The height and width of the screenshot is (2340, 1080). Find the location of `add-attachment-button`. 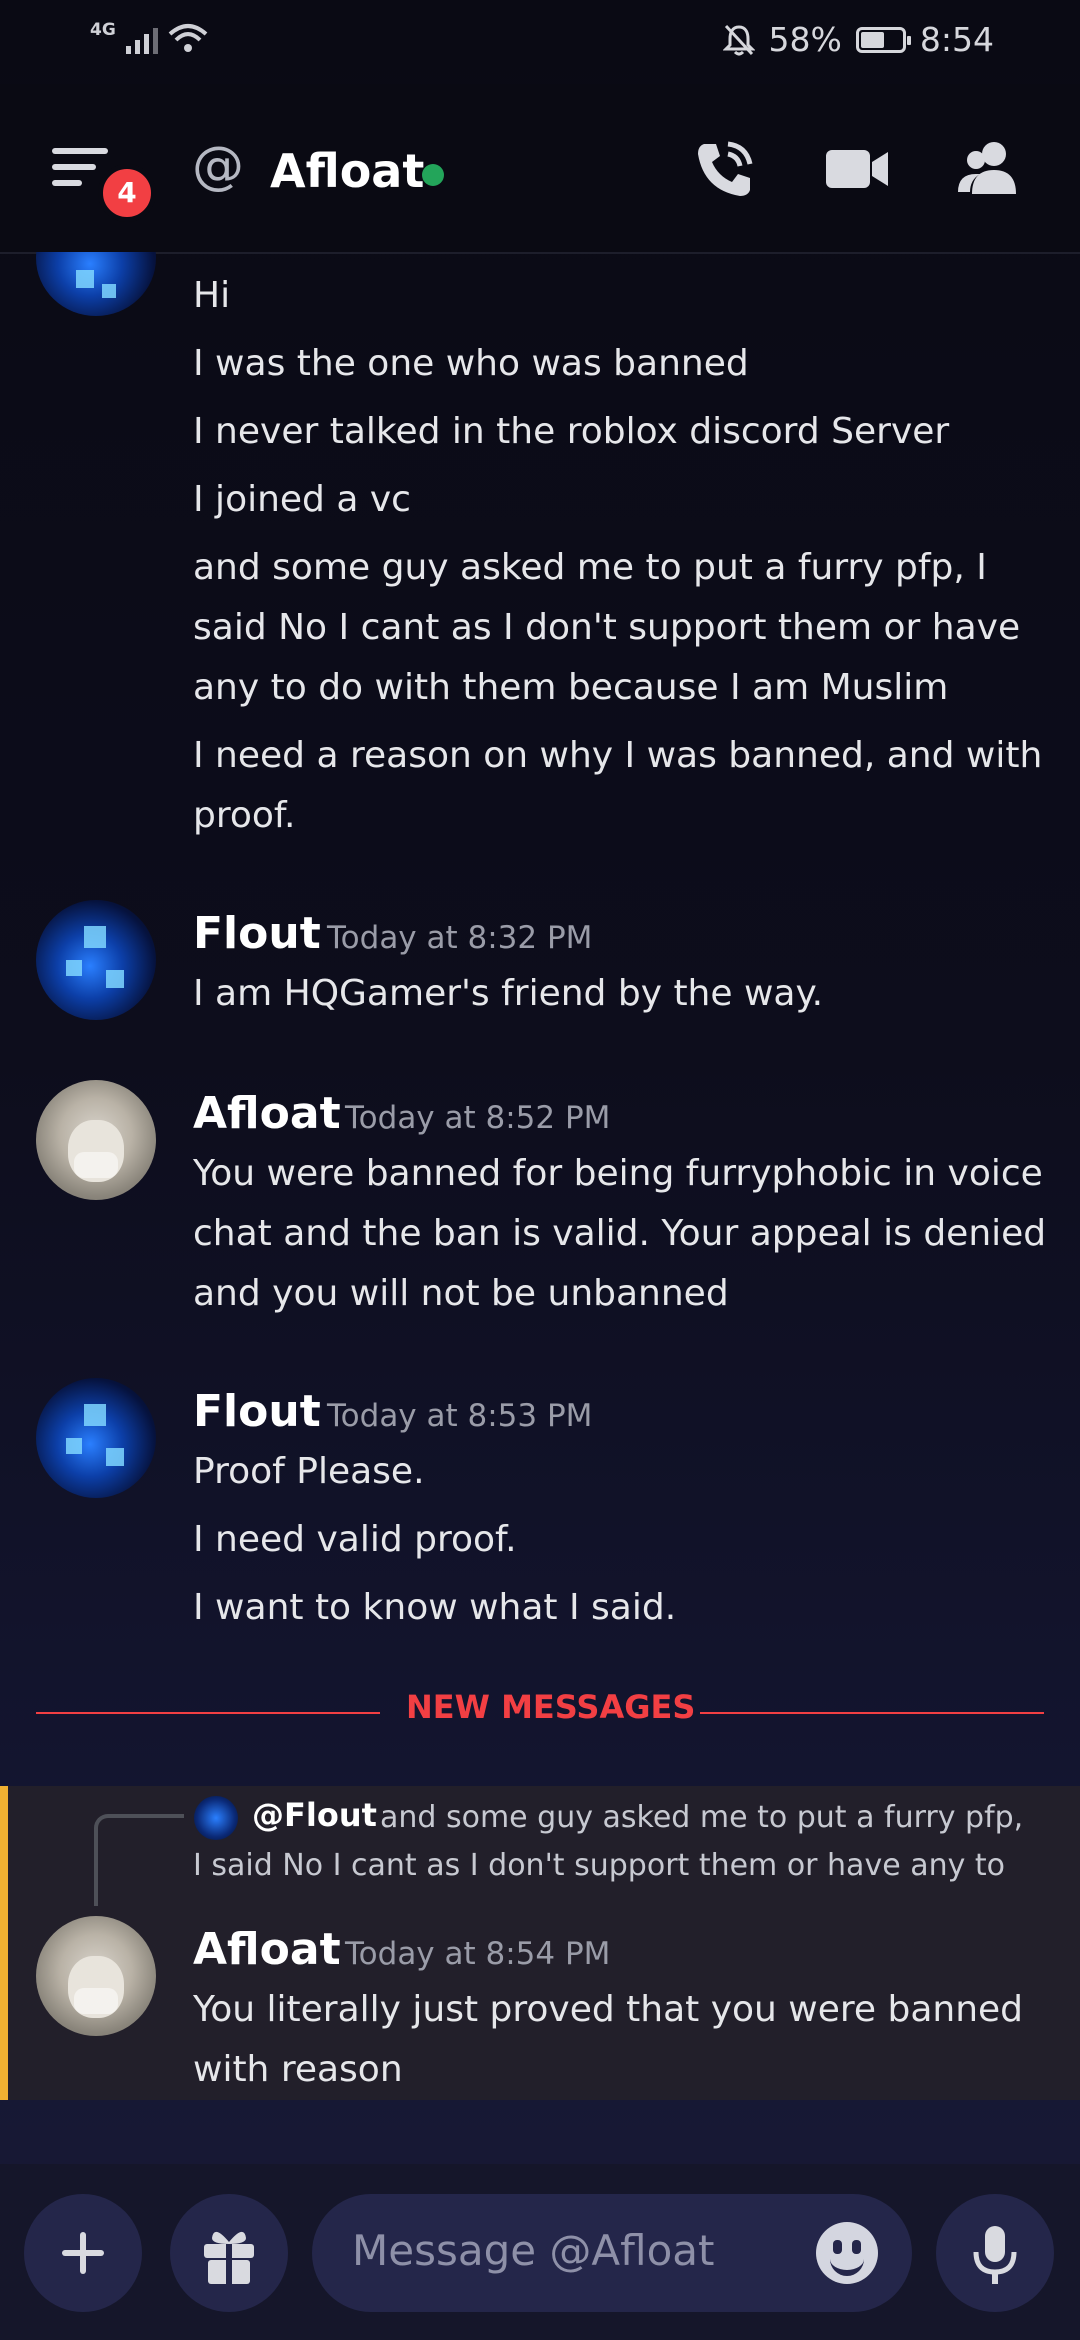

add-attachment-button is located at coordinates (83, 2253).